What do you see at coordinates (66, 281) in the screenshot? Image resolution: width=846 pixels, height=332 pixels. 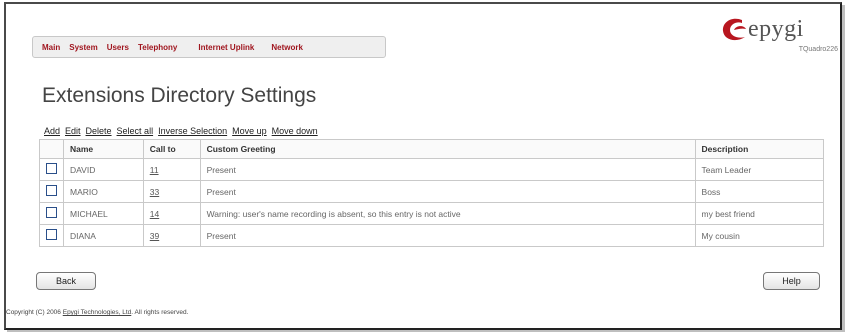 I see `back-button: Back` at bounding box center [66, 281].